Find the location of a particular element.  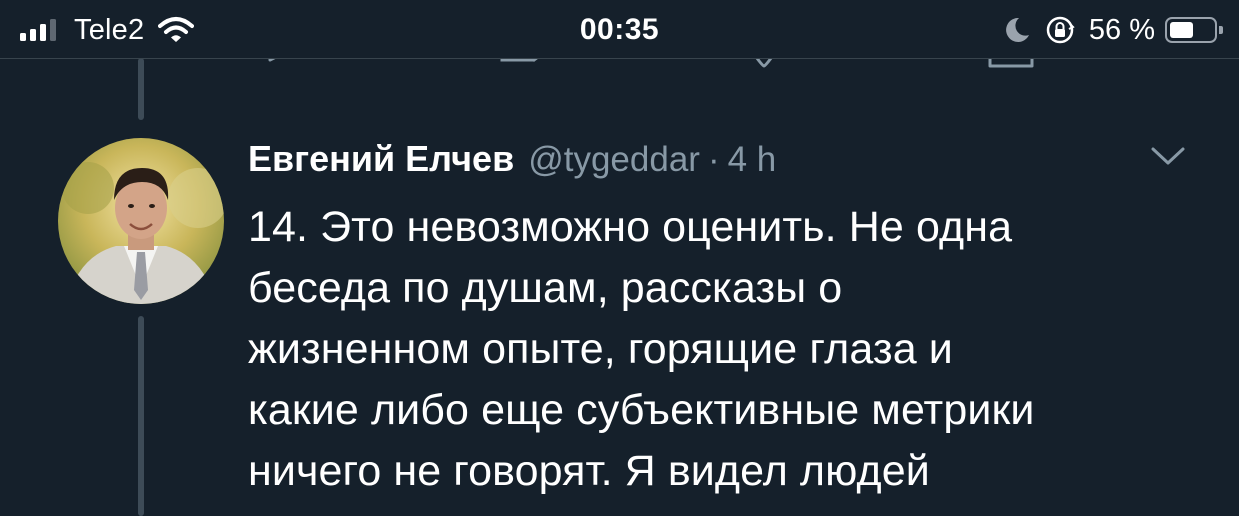

orientation-lock-icon is located at coordinates (1060, 30).